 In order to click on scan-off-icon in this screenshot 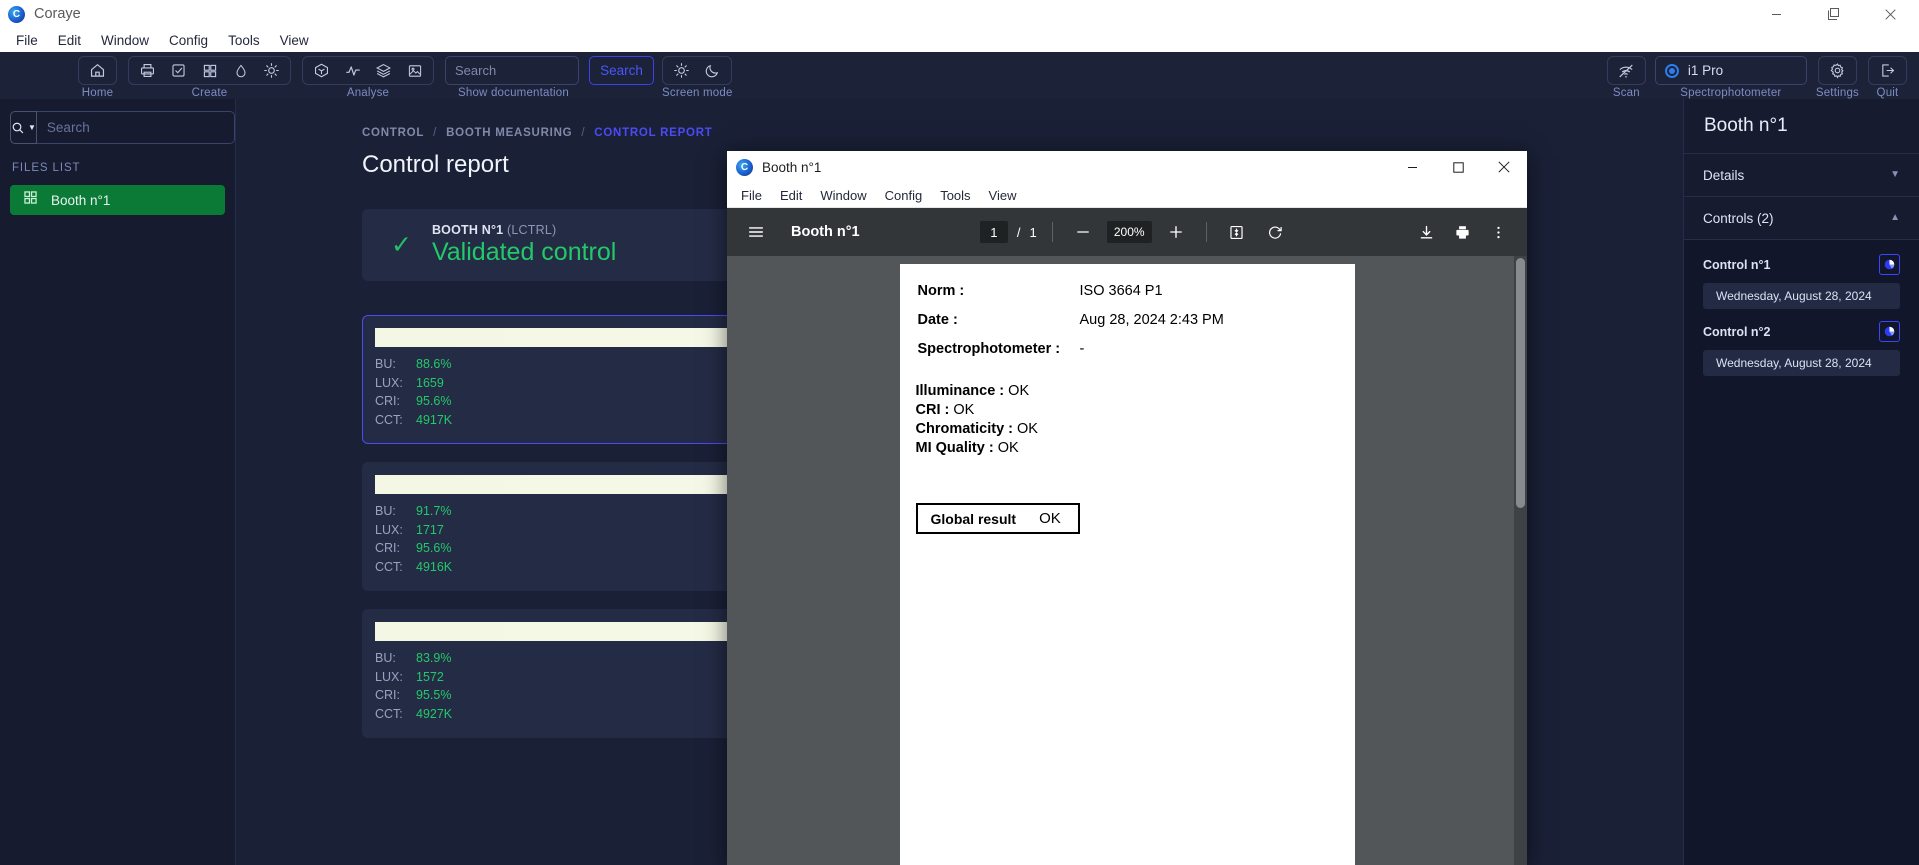, I will do `click(1626, 70)`.